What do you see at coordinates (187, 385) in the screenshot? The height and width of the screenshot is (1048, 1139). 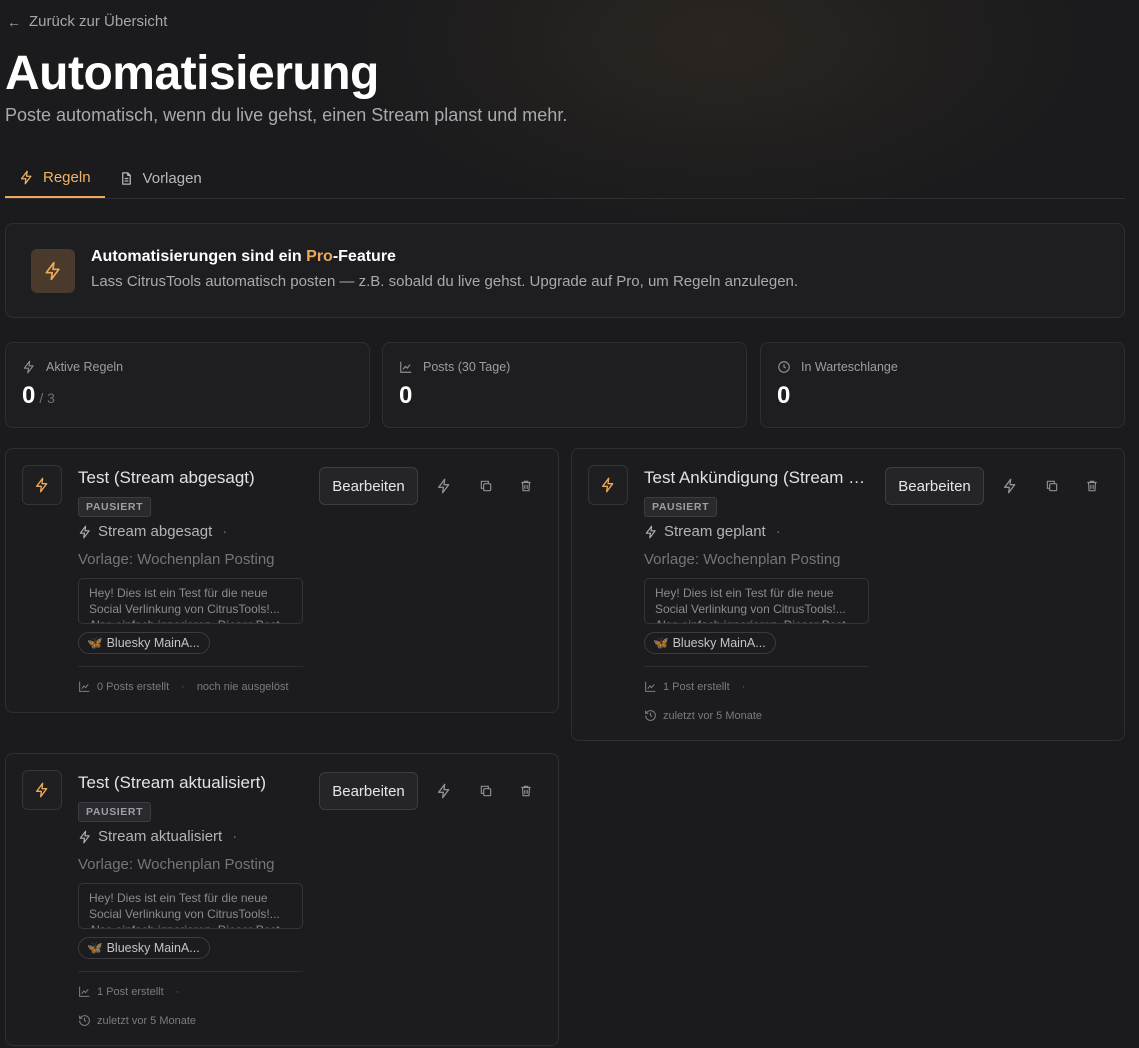 I see `stat-active-rules: Aktive Regeln 0/ 3` at bounding box center [187, 385].